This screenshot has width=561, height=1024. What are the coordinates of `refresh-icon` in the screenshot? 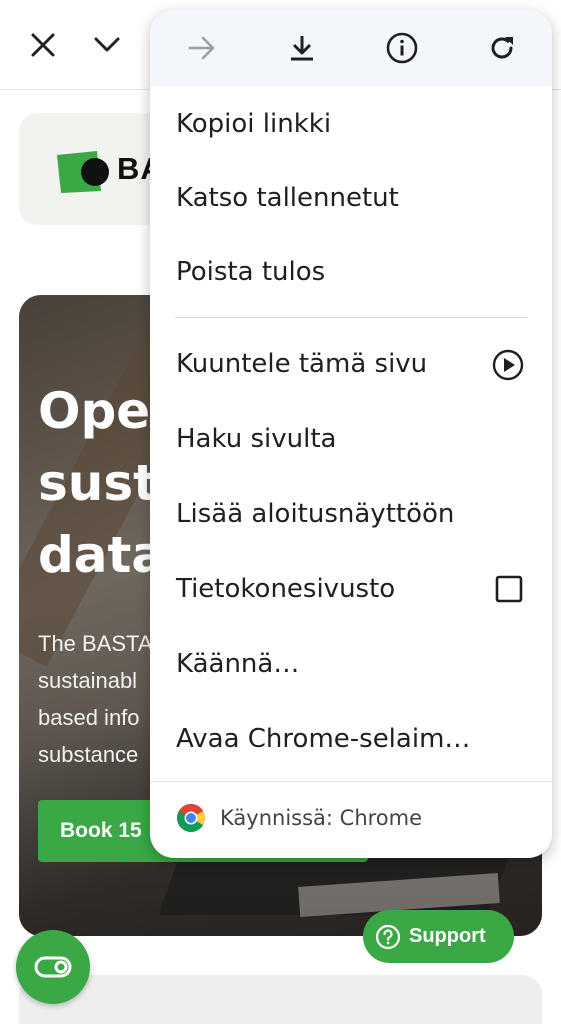 It's located at (502, 48).